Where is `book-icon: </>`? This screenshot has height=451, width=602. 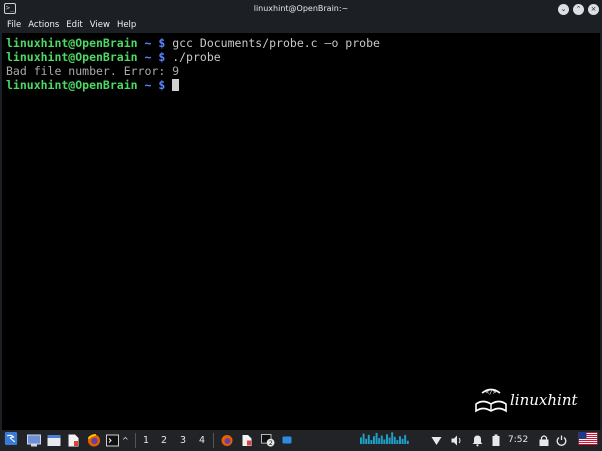 book-icon: </> is located at coordinates (491, 400).